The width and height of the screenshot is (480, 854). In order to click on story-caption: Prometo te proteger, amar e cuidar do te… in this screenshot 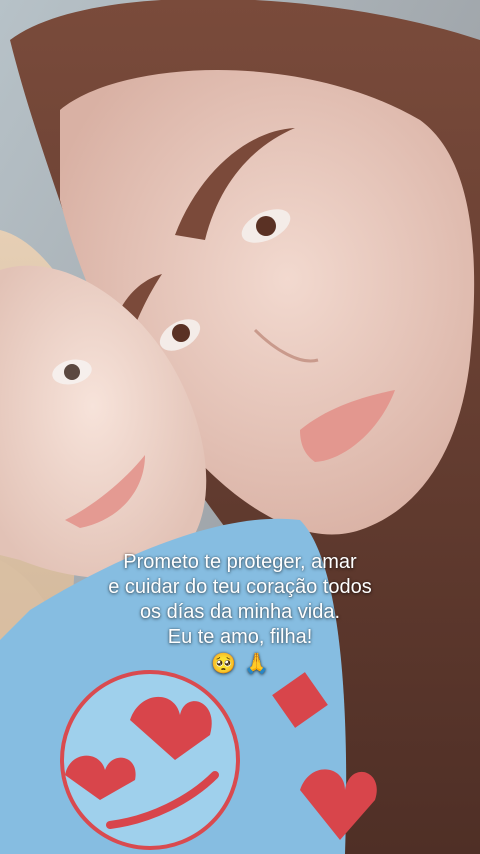, I will do `click(240, 613)`.